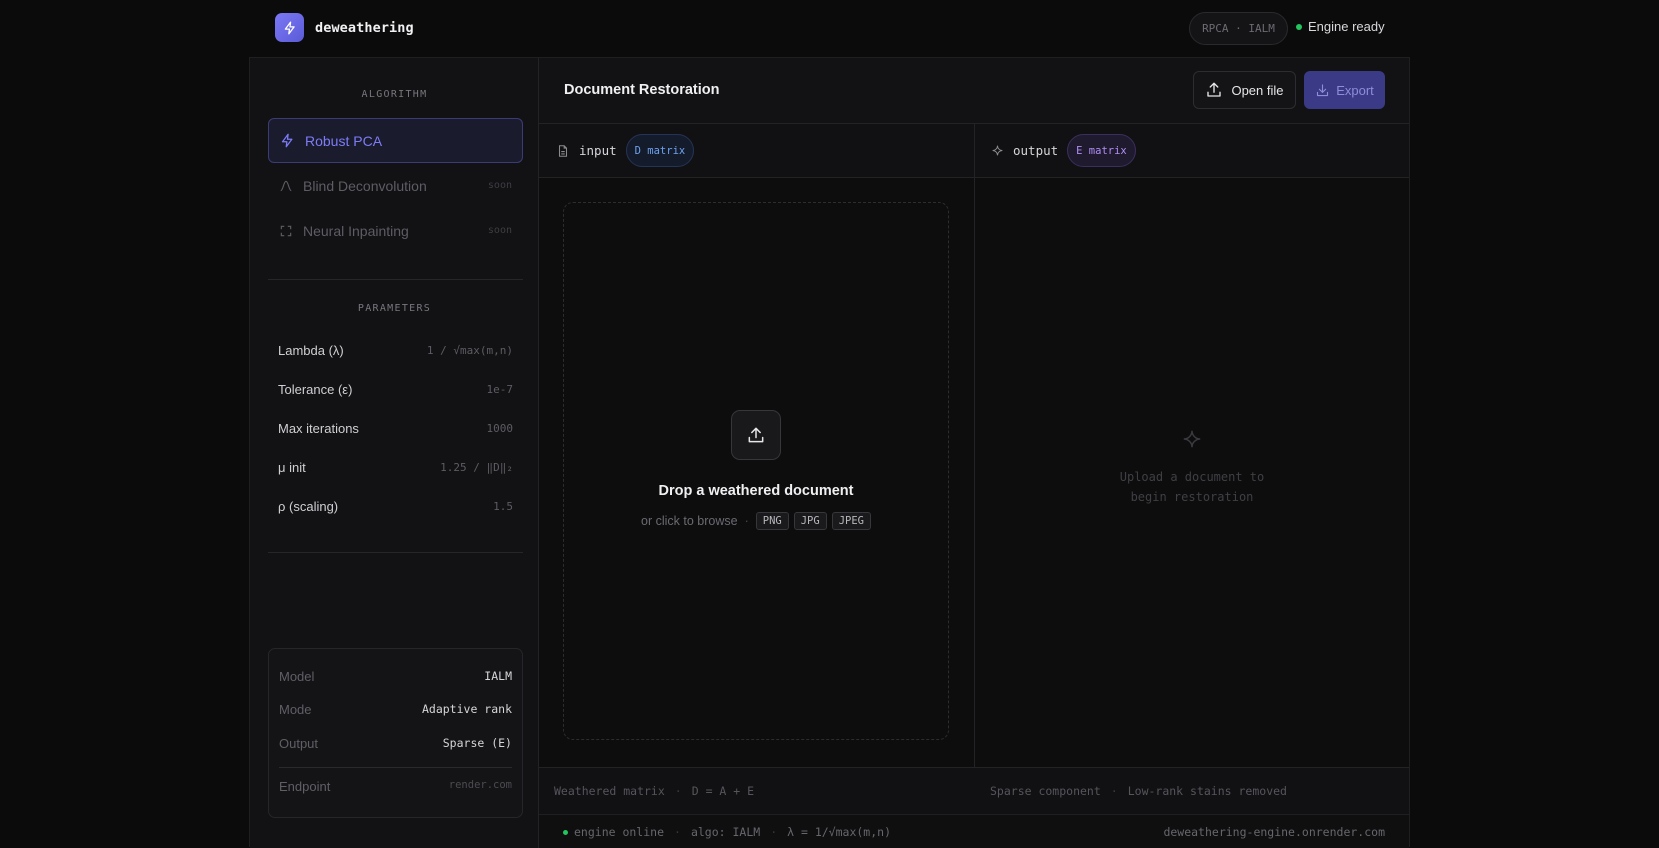 The image size is (1659, 848). Describe the element at coordinates (772, 521) in the screenshot. I see `format-badge-png: PNG` at that location.